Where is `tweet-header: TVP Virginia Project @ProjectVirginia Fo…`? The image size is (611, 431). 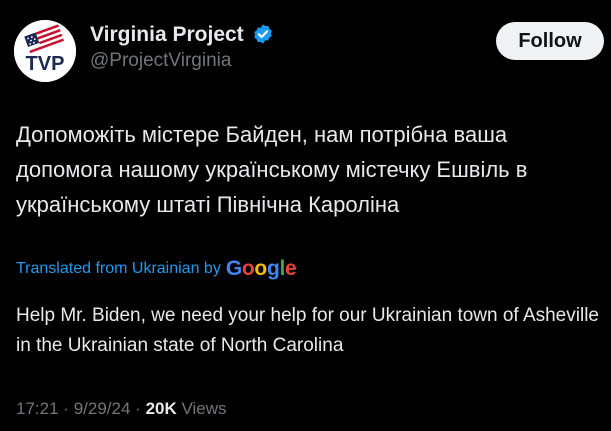 tweet-header: TVP Virginia Project @ProjectVirginia Fo… is located at coordinates (309, 50).